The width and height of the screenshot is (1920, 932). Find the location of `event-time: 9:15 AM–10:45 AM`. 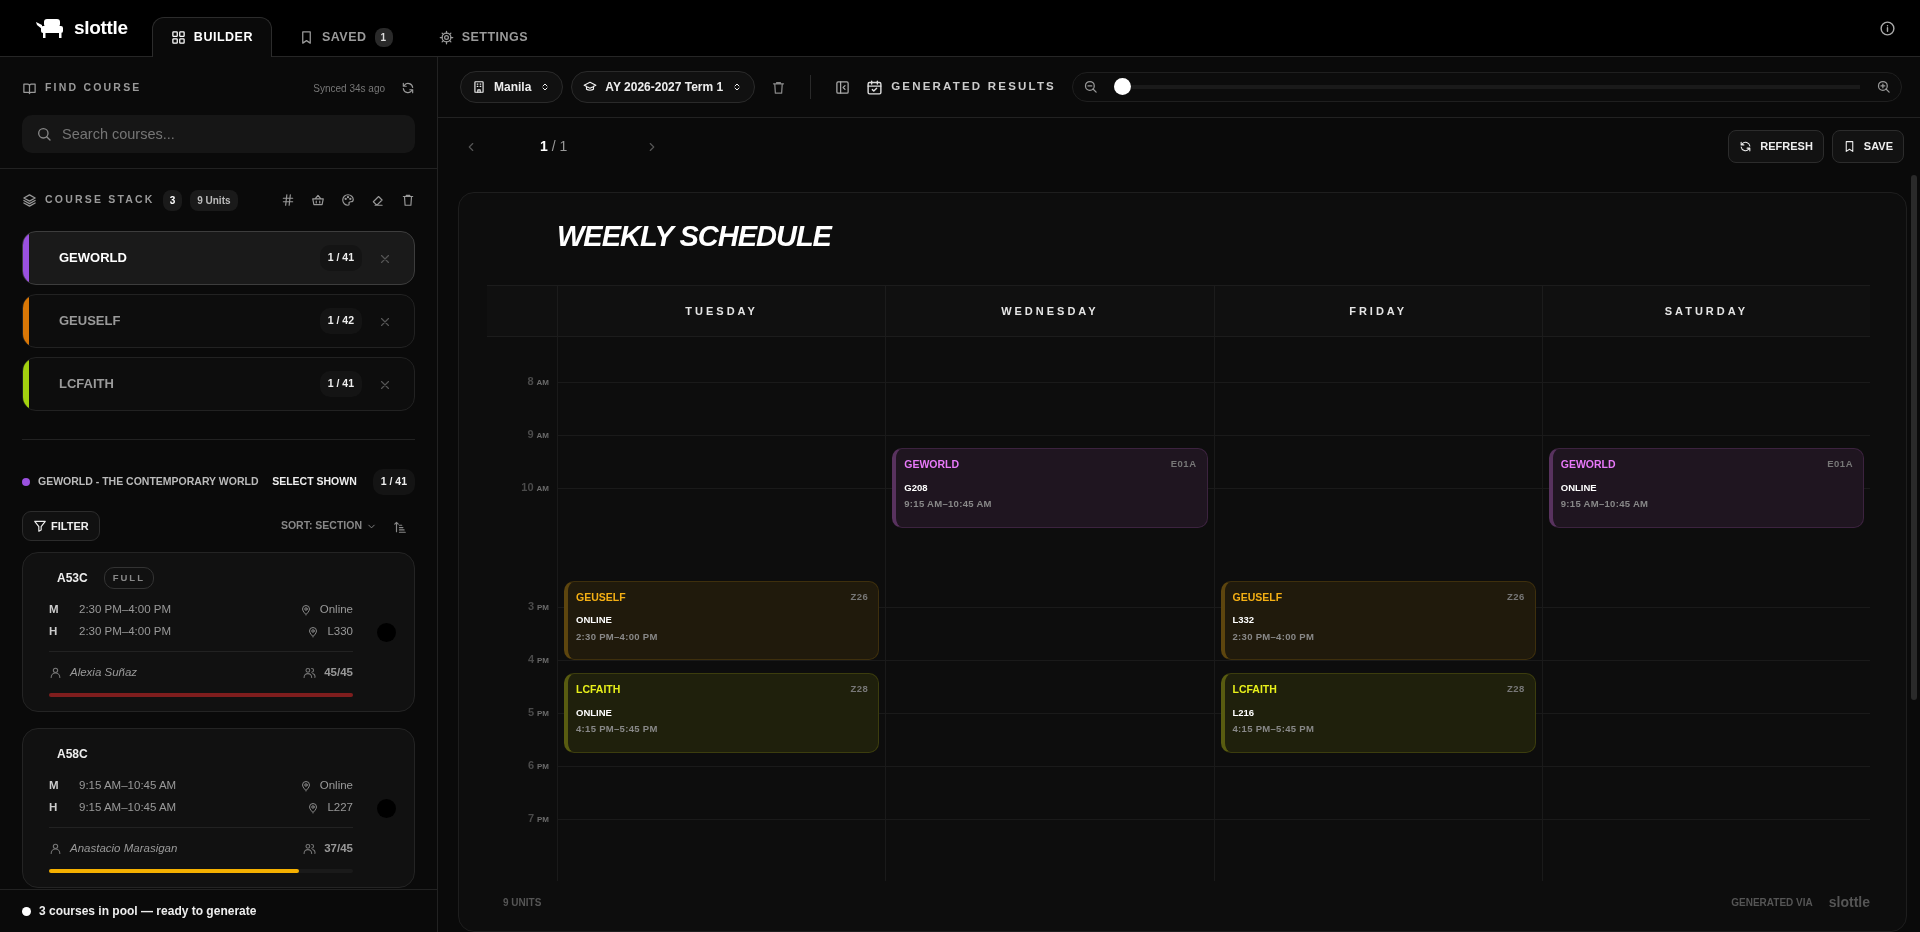

event-time: 9:15 AM–10:45 AM is located at coordinates (948, 504).